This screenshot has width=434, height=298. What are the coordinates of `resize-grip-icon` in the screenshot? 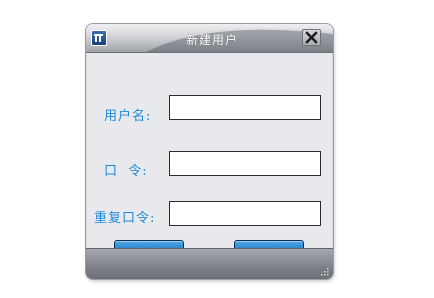 It's located at (324, 271).